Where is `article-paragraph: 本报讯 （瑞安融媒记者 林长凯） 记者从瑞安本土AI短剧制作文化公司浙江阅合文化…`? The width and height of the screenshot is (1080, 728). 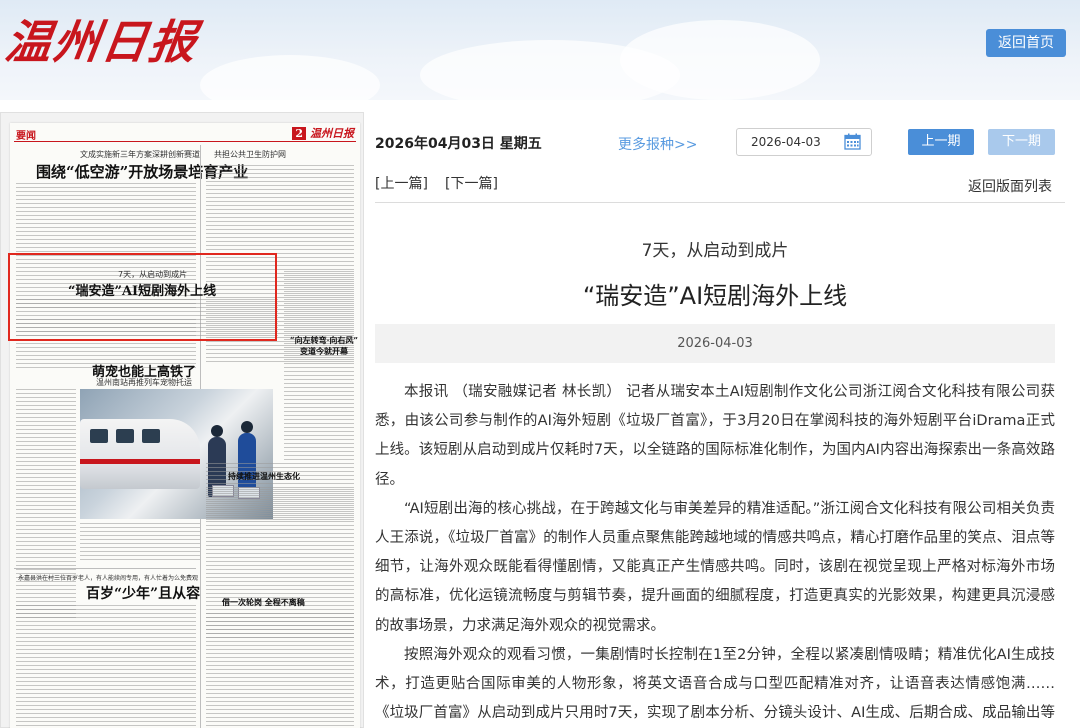 article-paragraph: 本报讯 （瑞安融媒记者 林长凯） 记者从瑞安本土AI短剧制作文化公司浙江阅合文化… is located at coordinates (715, 436).